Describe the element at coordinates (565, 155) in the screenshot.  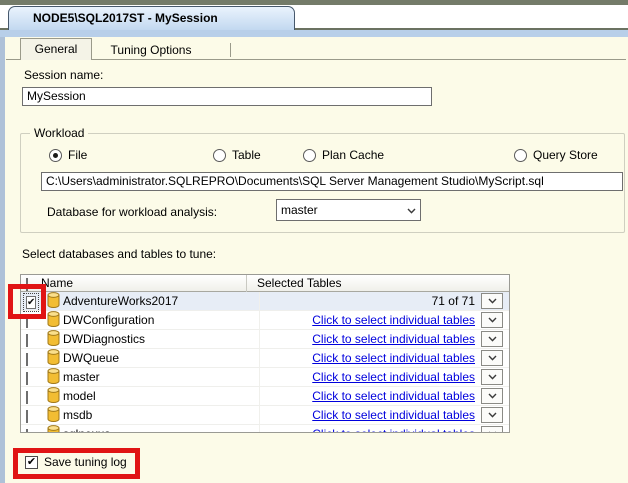
I see `radio-query-store-label: Query Store` at that location.